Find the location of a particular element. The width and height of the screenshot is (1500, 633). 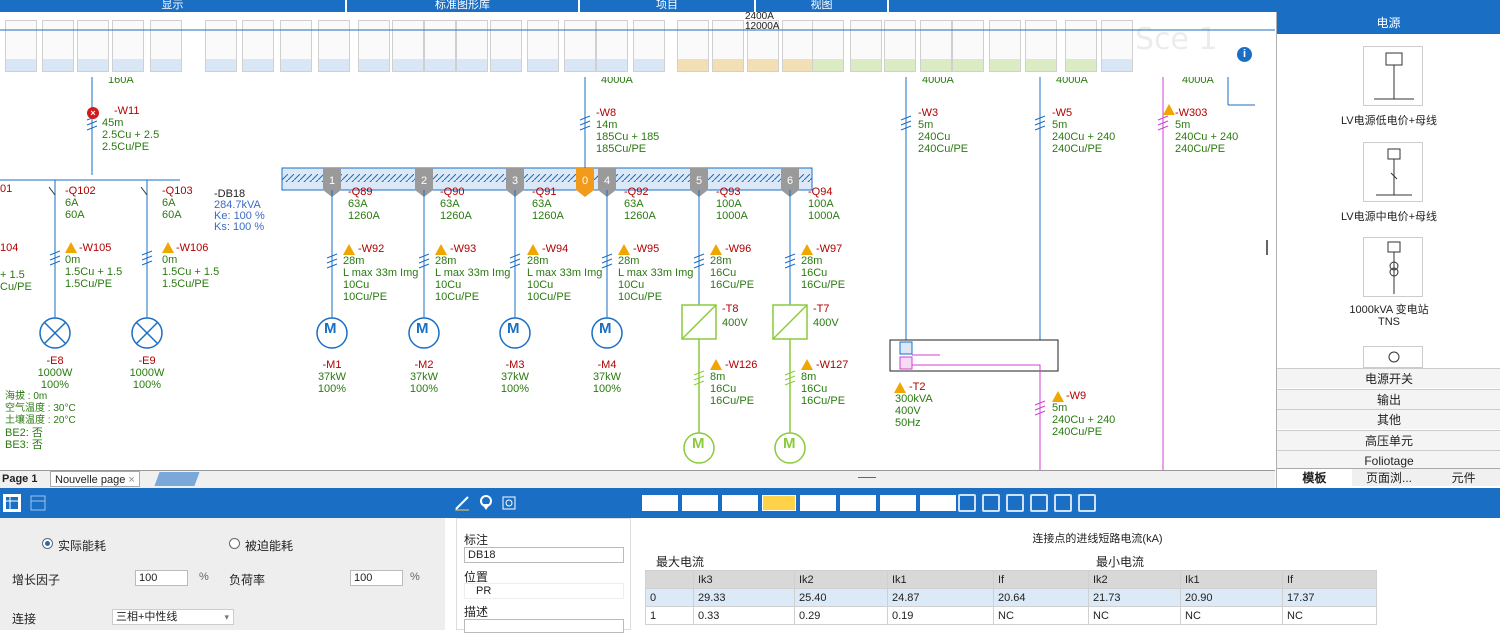

substation-thumbnail is located at coordinates (1393, 267).